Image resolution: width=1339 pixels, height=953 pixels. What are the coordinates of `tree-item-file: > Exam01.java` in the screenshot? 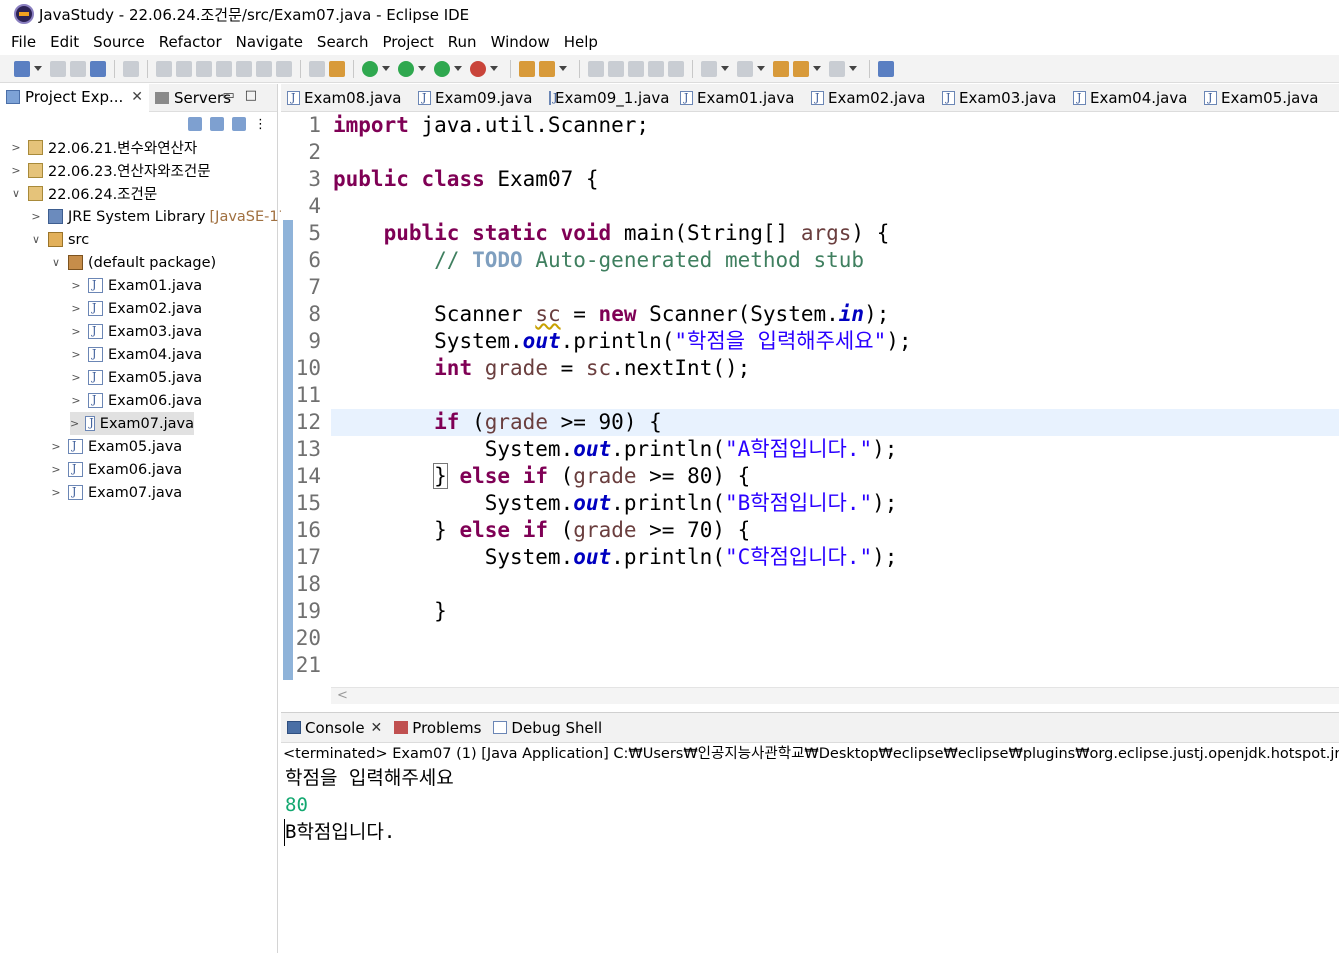 It's located at (136, 285).